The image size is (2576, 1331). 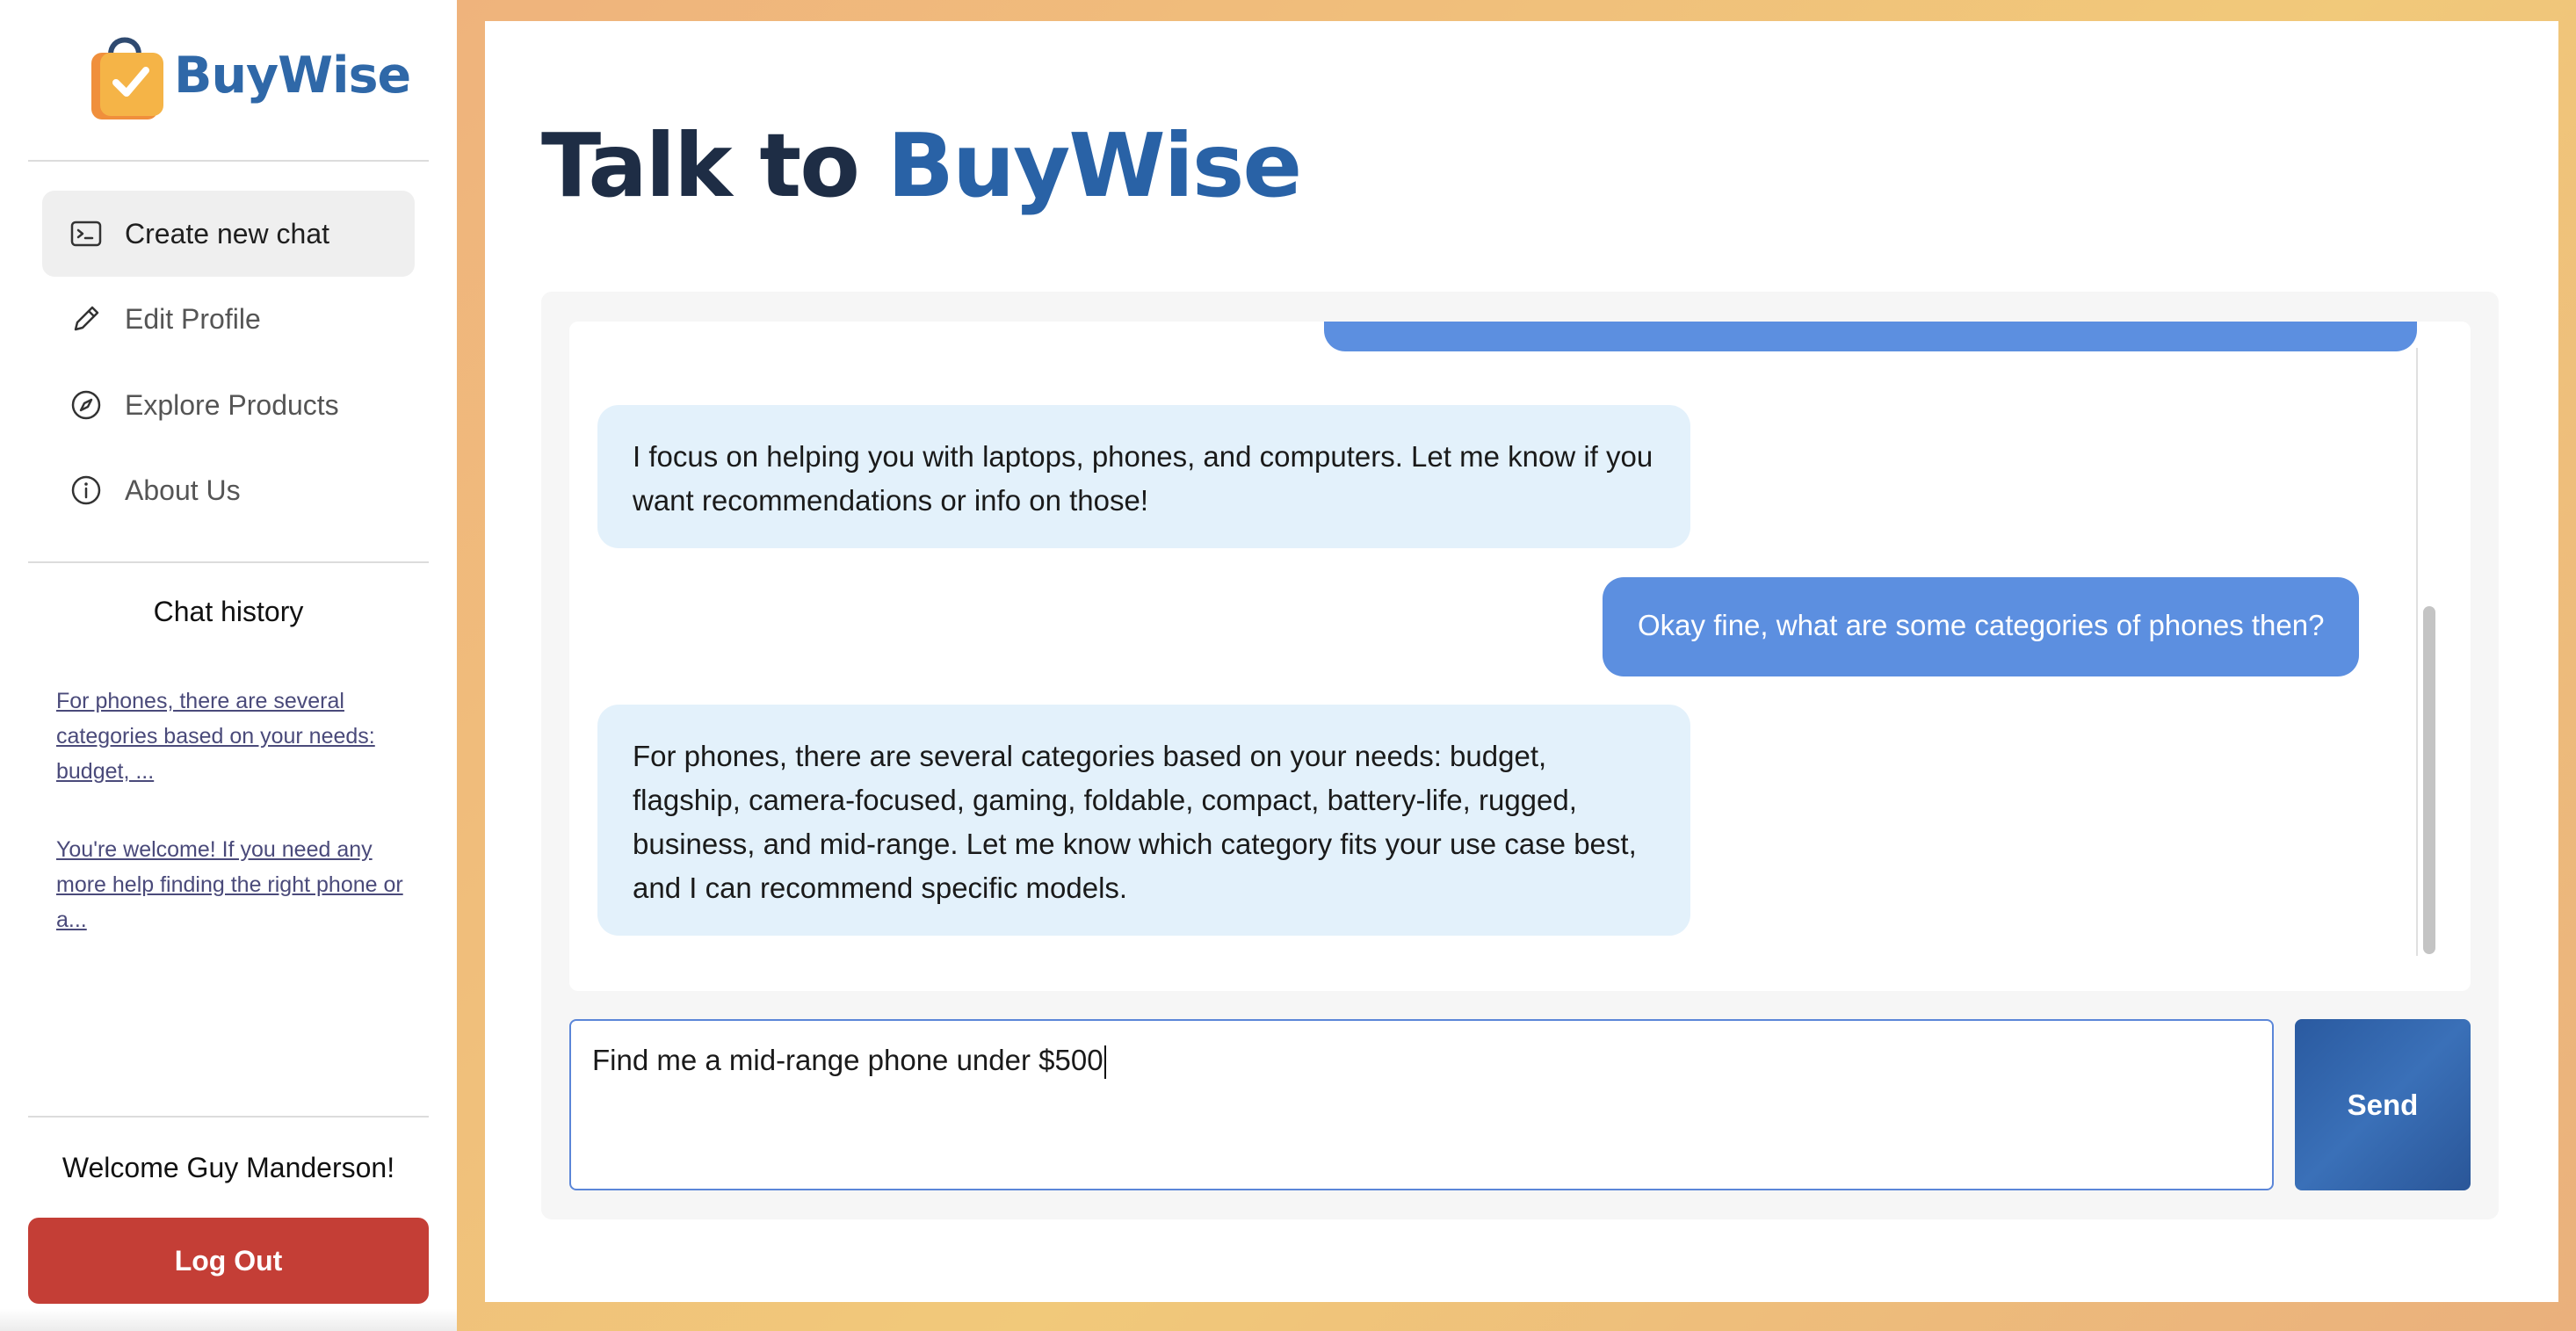 I want to click on scrollbar-thumb, so click(x=2429, y=780).